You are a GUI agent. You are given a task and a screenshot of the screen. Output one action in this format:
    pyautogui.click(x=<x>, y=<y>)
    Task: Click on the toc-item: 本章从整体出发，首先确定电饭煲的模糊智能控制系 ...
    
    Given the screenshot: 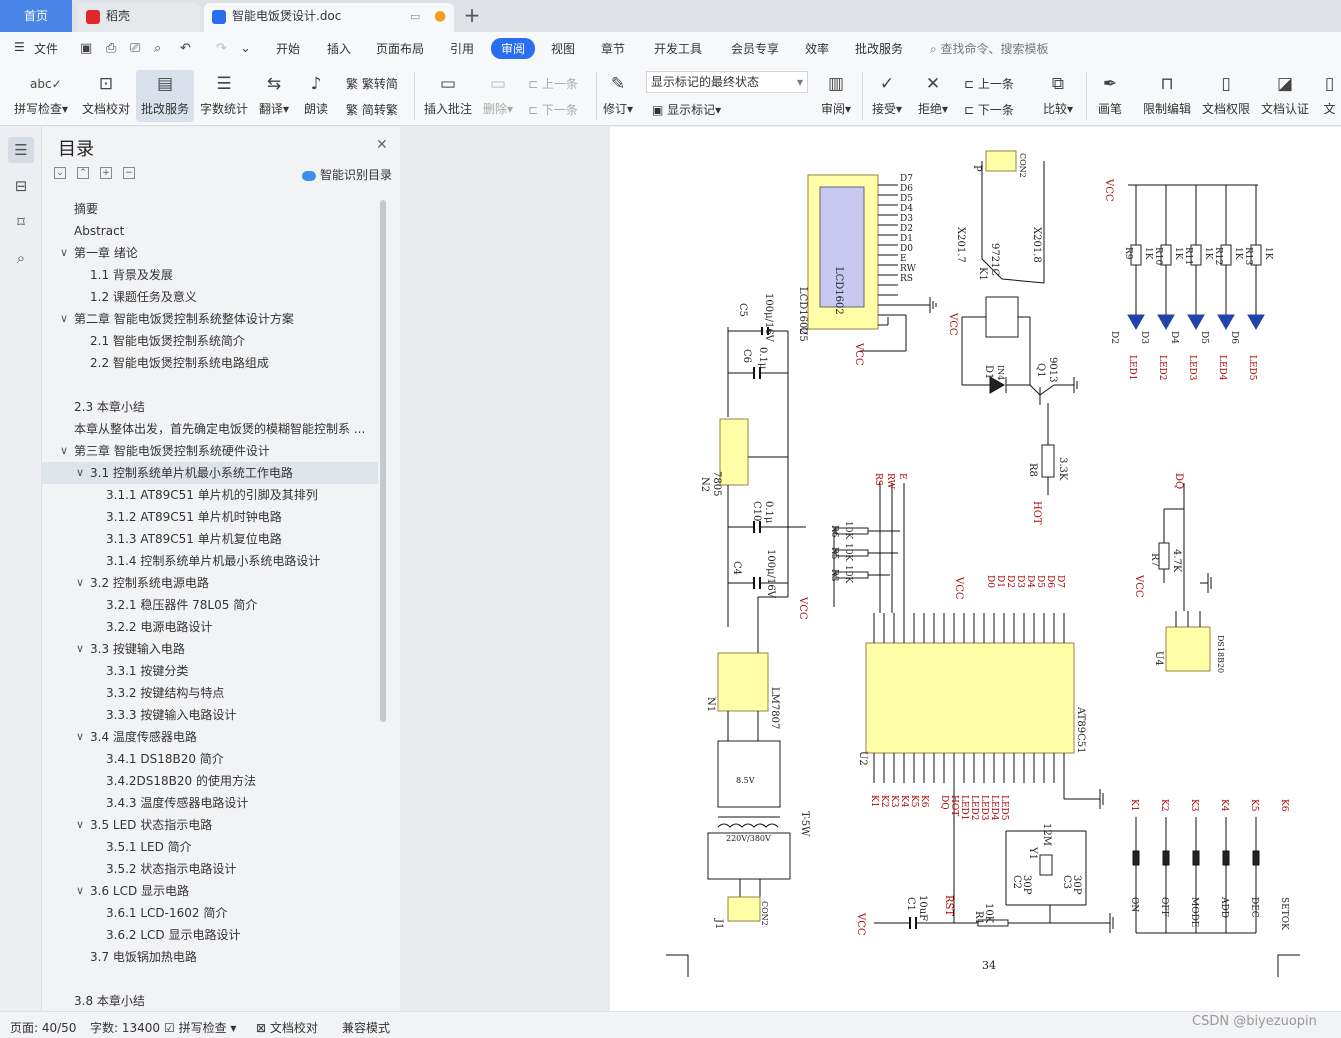 What is the action you would take?
    pyautogui.click(x=210, y=429)
    